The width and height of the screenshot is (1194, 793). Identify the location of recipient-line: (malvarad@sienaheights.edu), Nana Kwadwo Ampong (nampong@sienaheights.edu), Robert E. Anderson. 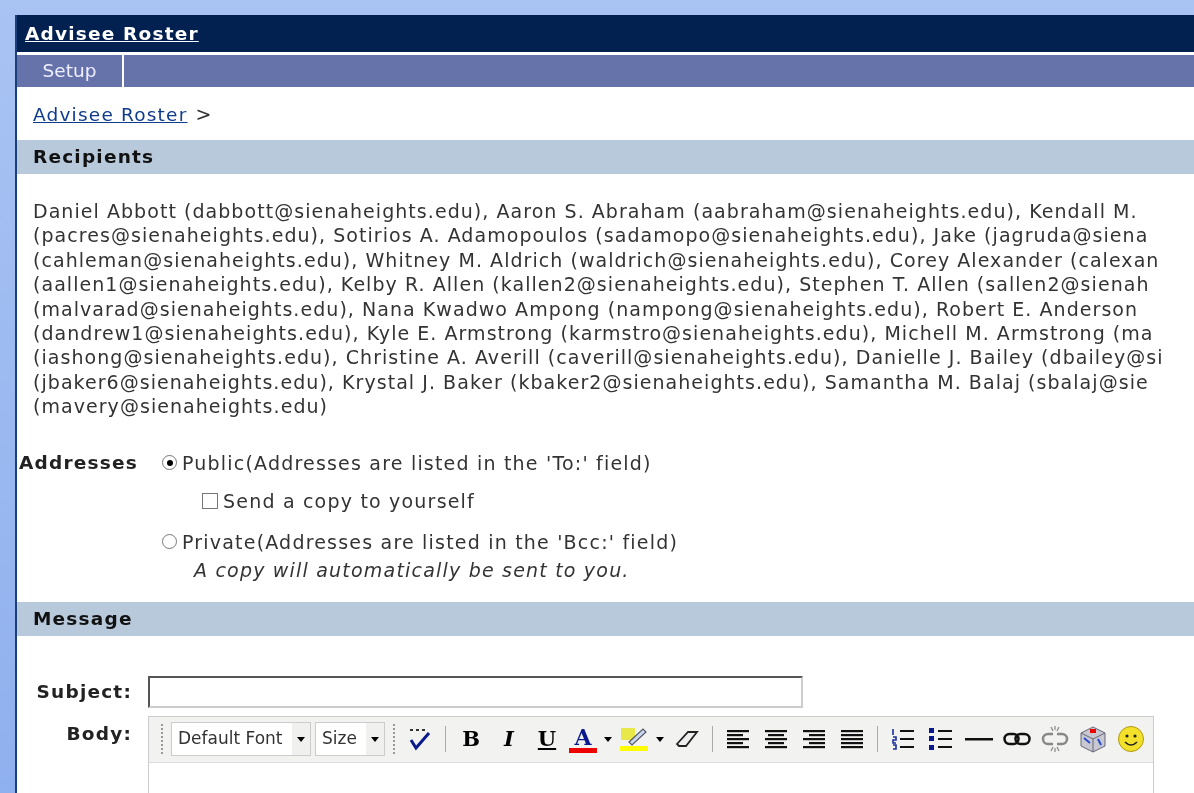
(586, 309).